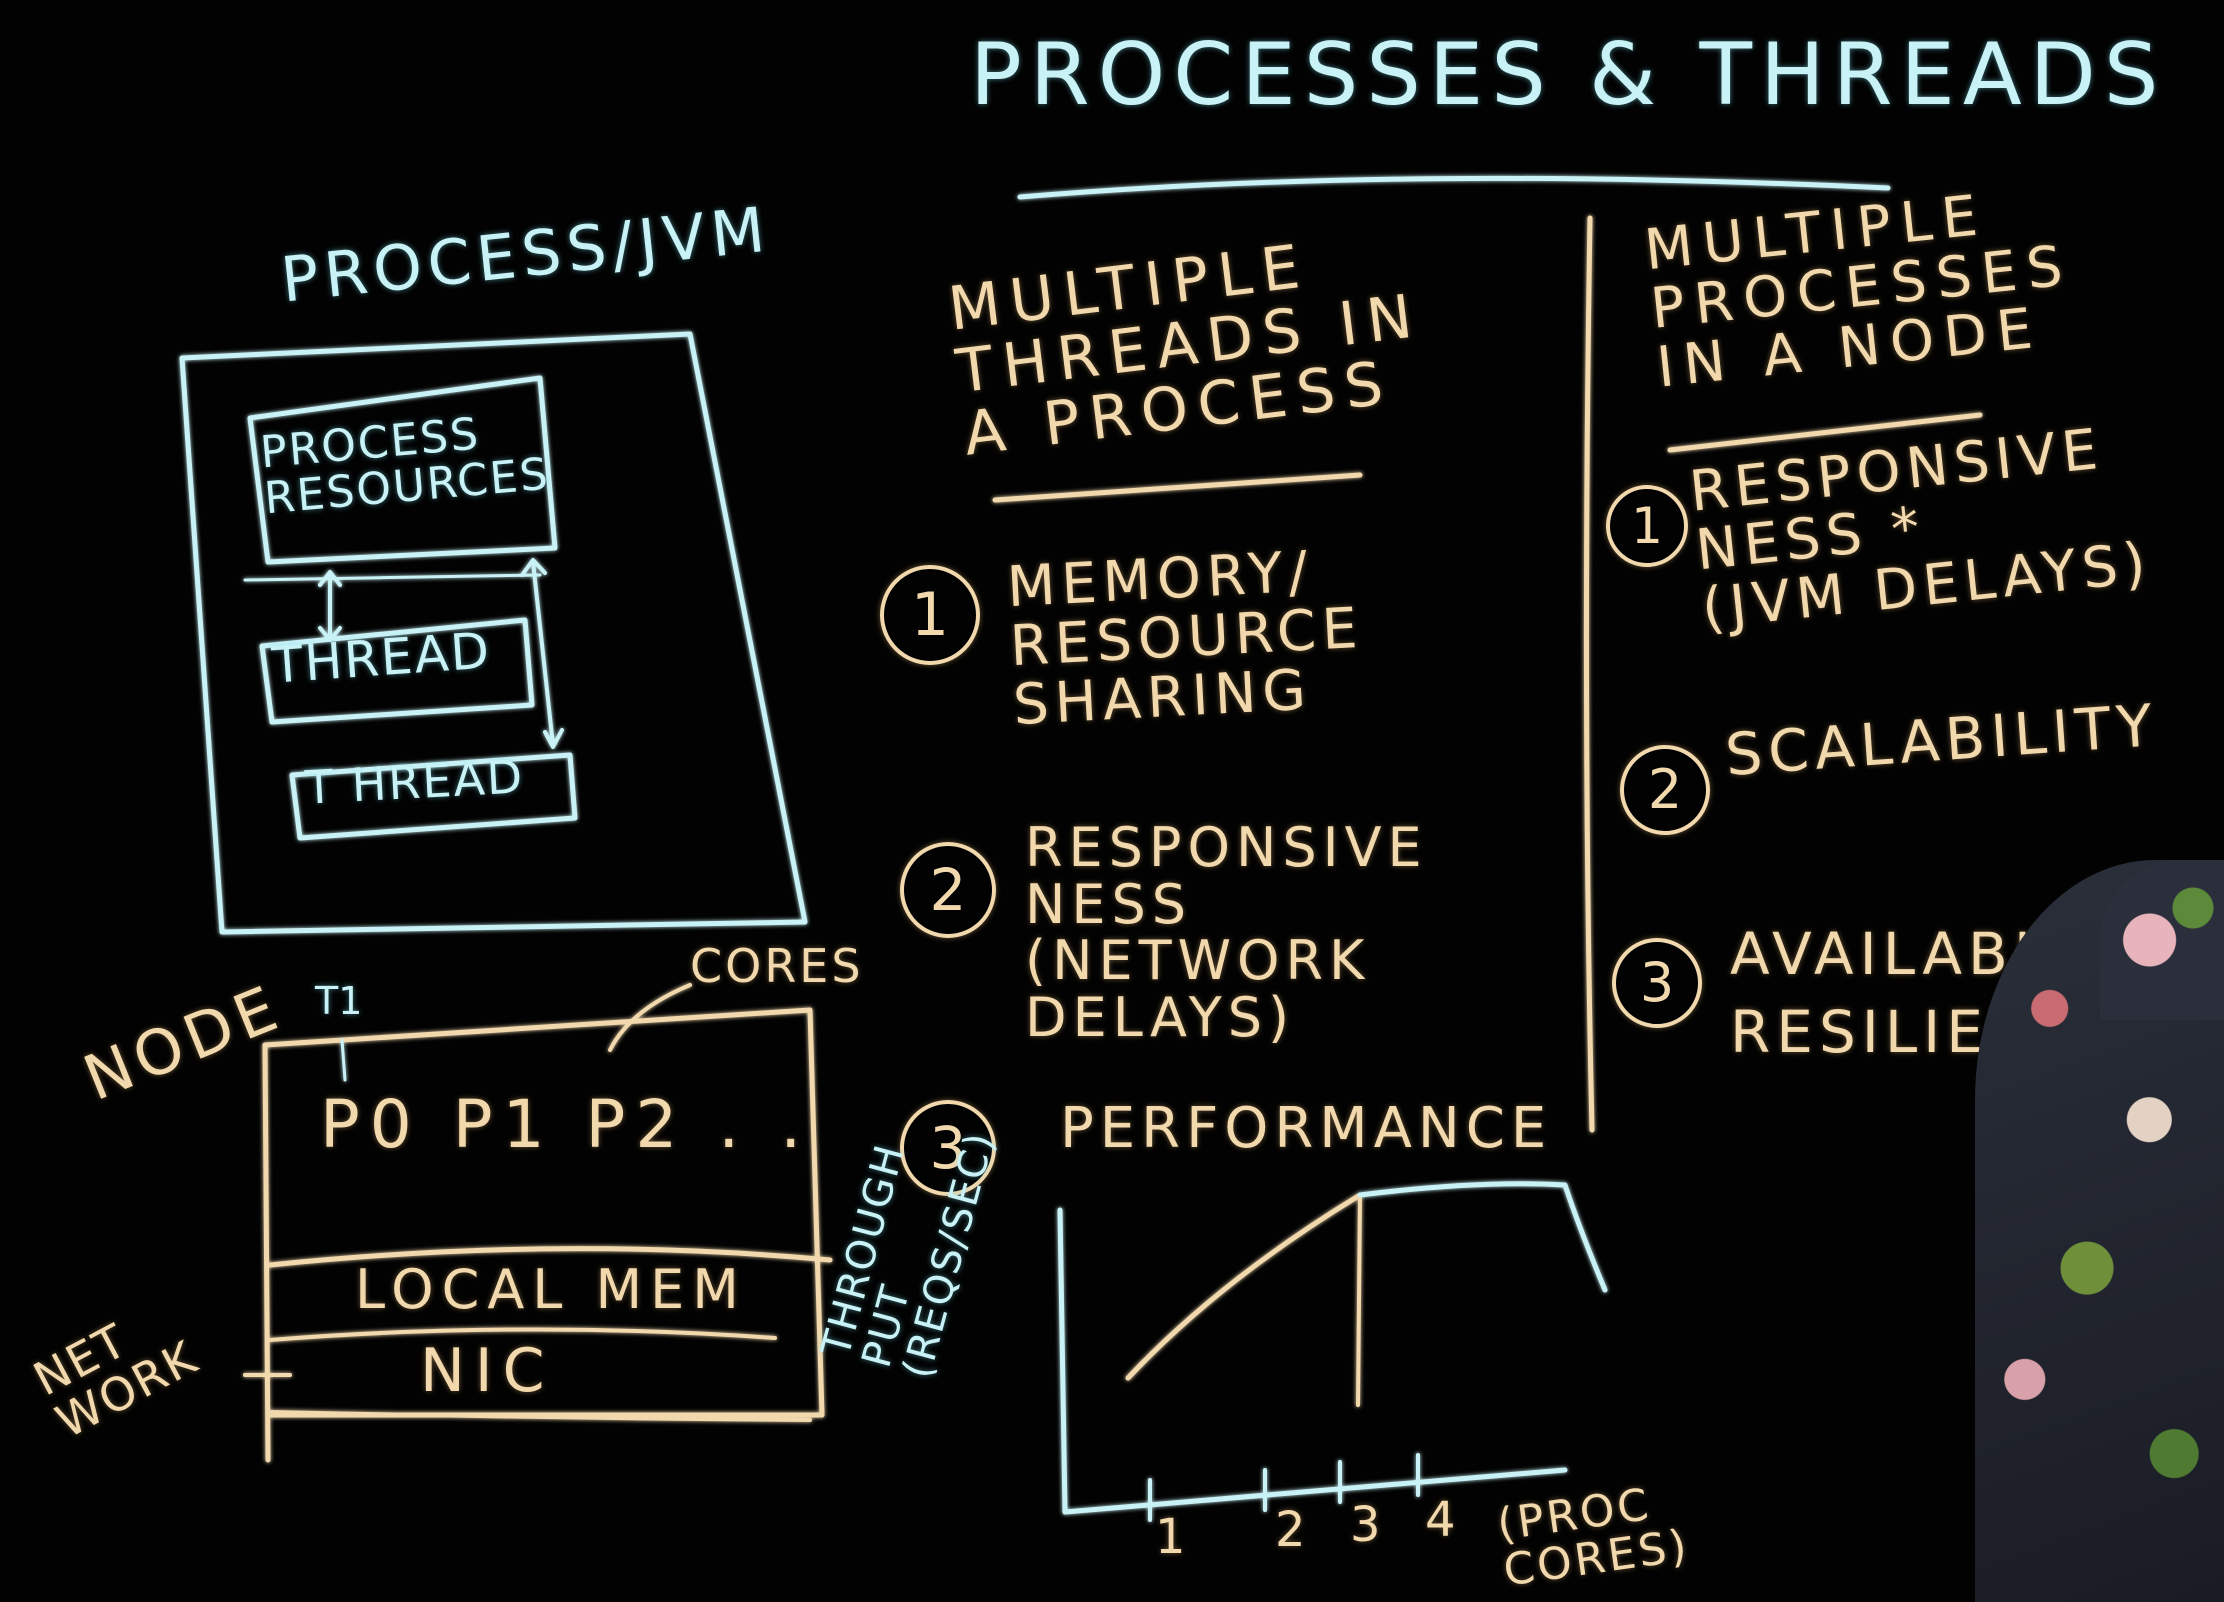  What do you see at coordinates (566, 1124) in the screenshot?
I see `cpu-list: P0 P1 P2 . .` at bounding box center [566, 1124].